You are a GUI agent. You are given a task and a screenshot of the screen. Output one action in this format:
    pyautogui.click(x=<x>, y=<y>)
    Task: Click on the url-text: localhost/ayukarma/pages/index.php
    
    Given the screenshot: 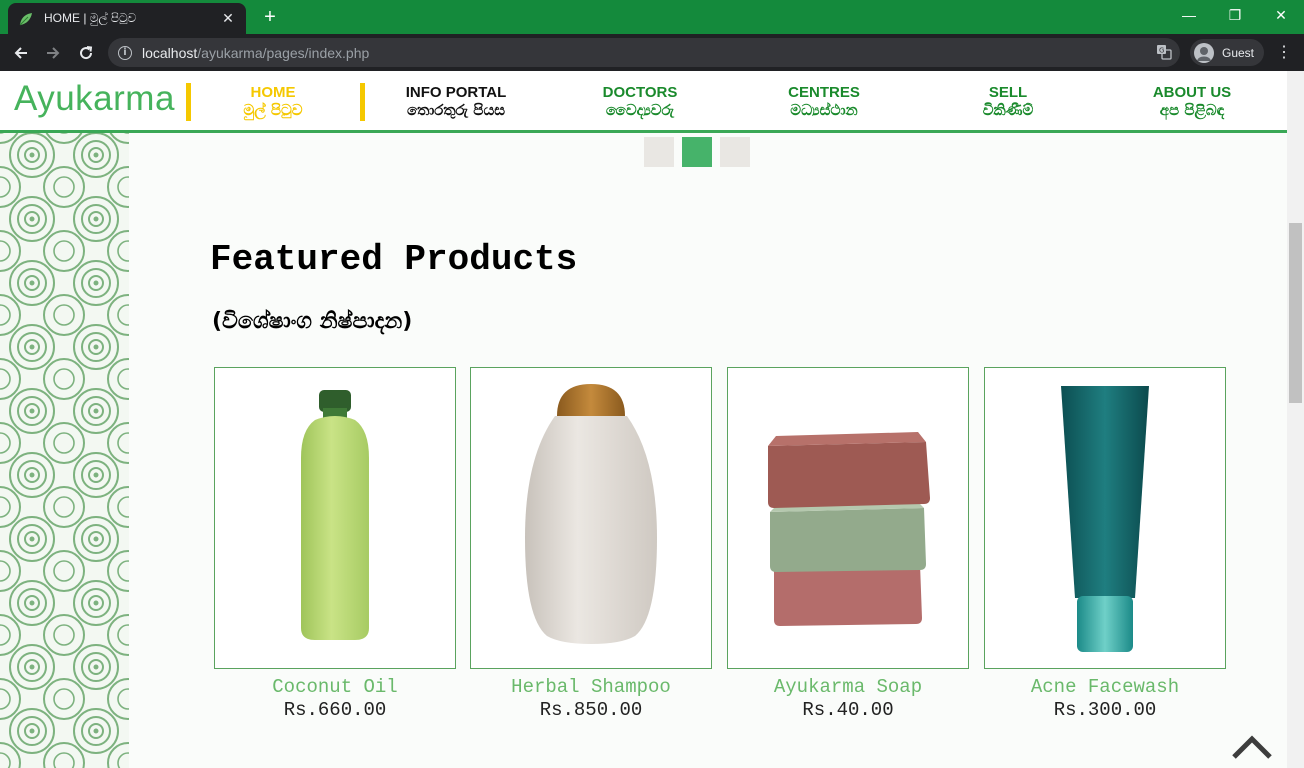 What is the action you would take?
    pyautogui.click(x=256, y=52)
    